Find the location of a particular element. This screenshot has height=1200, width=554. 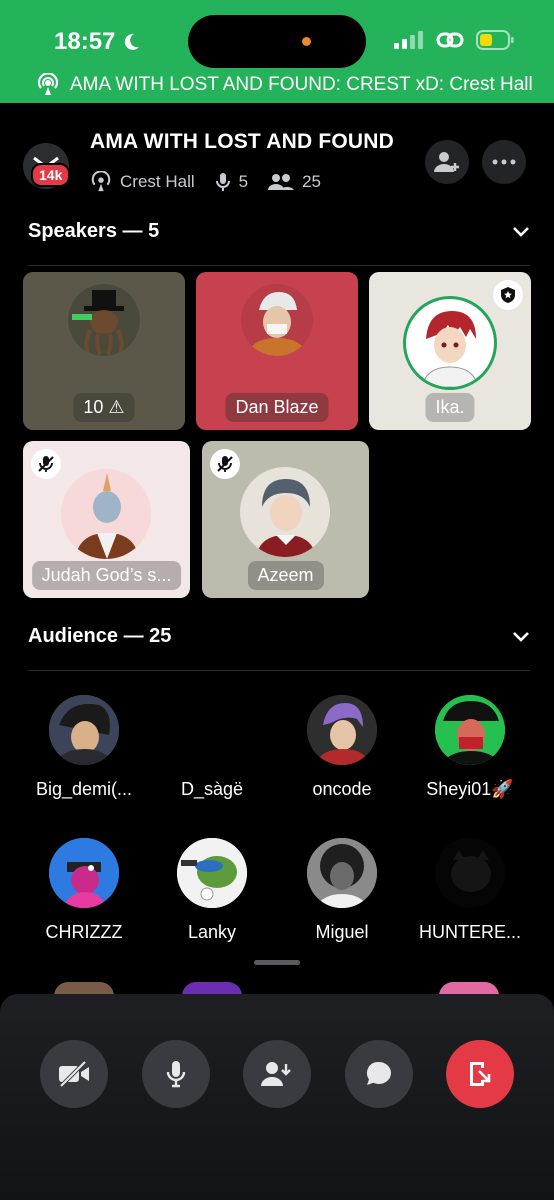

server-badge: 14k is located at coordinates (51, 175).